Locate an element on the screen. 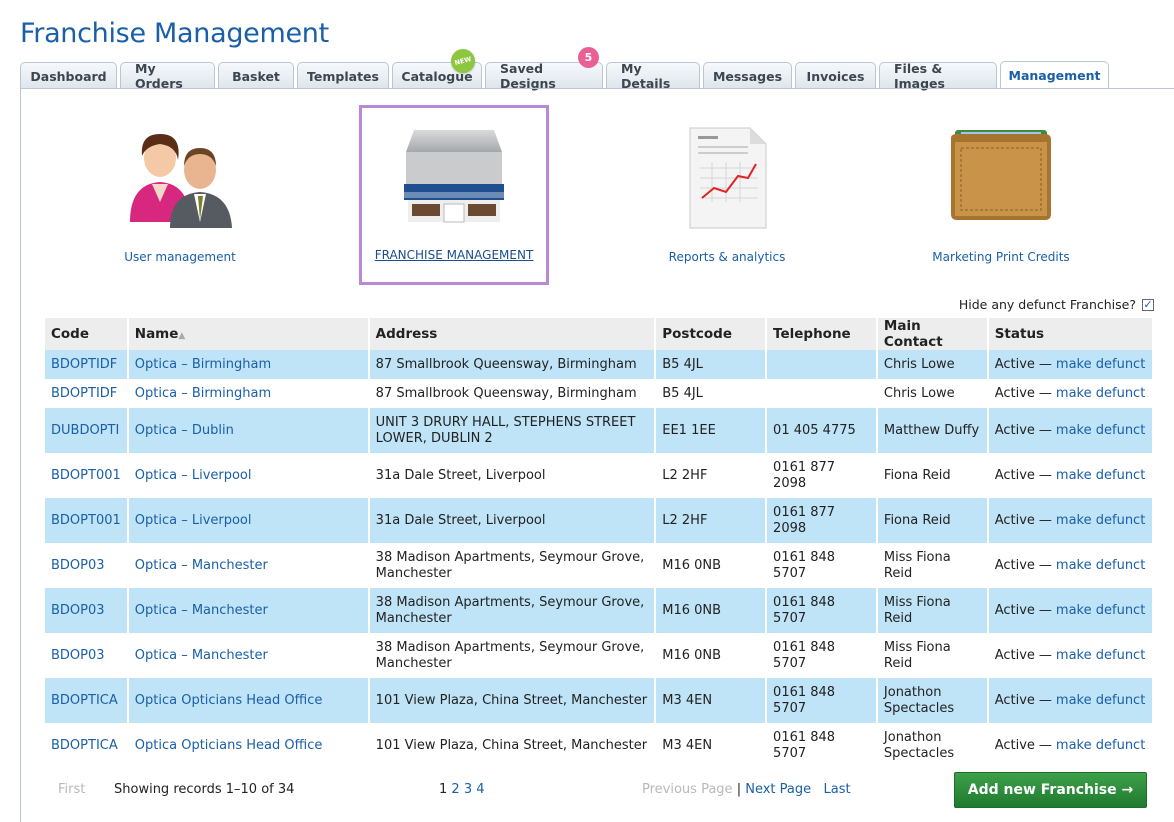  header-main-contact: Main Contact is located at coordinates (932, 334).